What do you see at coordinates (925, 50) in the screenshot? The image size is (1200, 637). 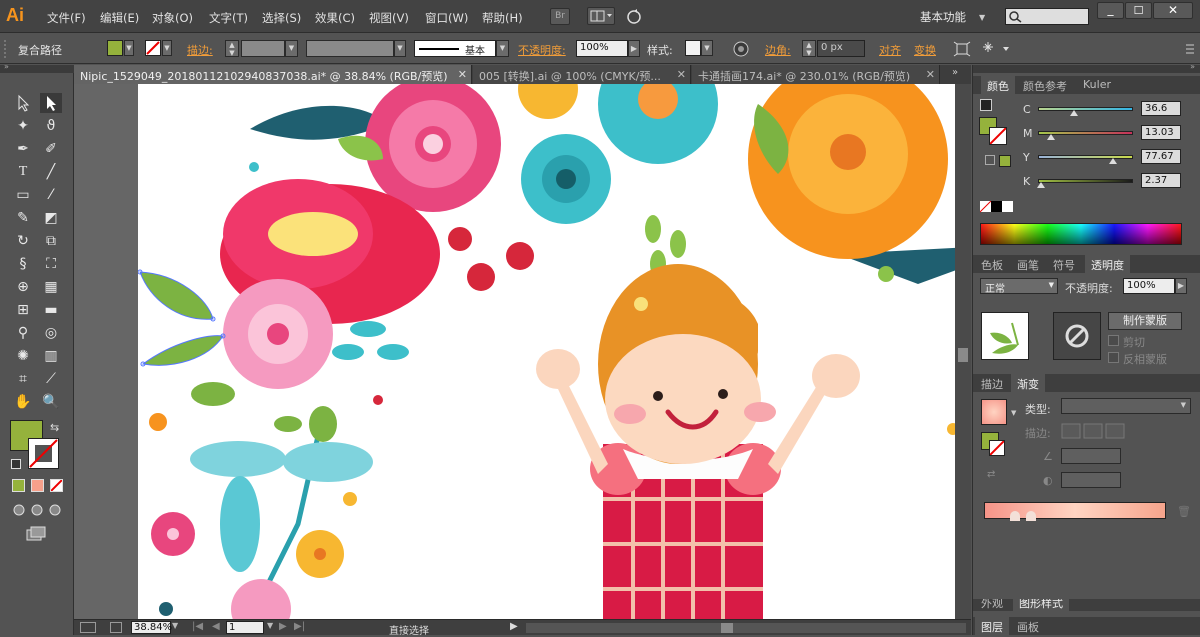 I see `transform-link: 变换` at bounding box center [925, 50].